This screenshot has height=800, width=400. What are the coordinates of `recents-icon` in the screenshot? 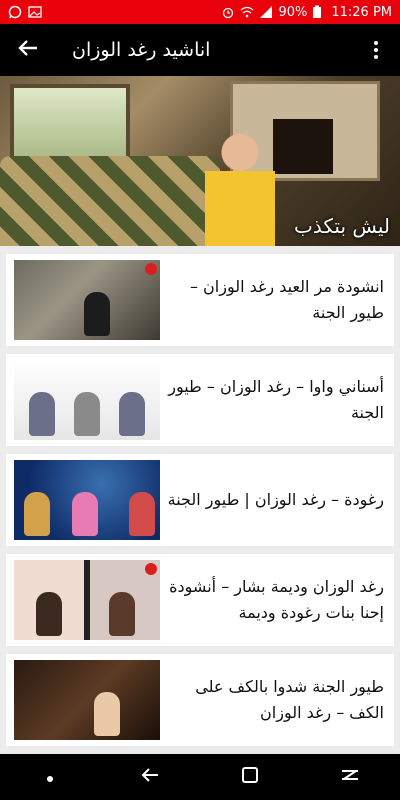 It's located at (250, 777).